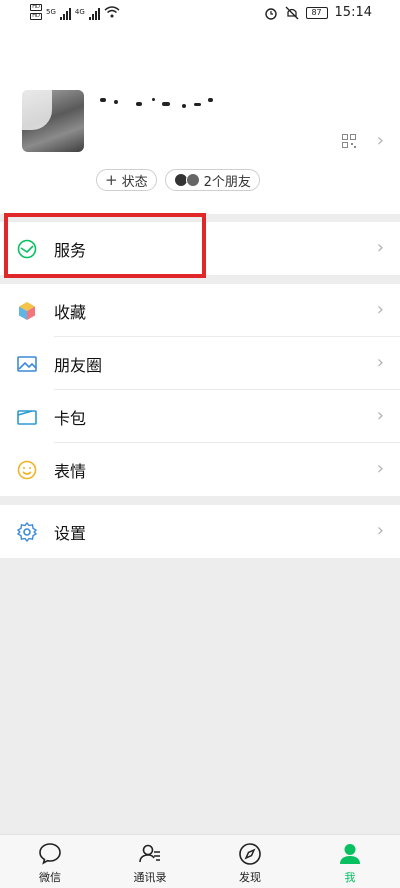 The image size is (400, 888). Describe the element at coordinates (291, 12) in the screenshot. I see `mute-bell-icon` at that location.